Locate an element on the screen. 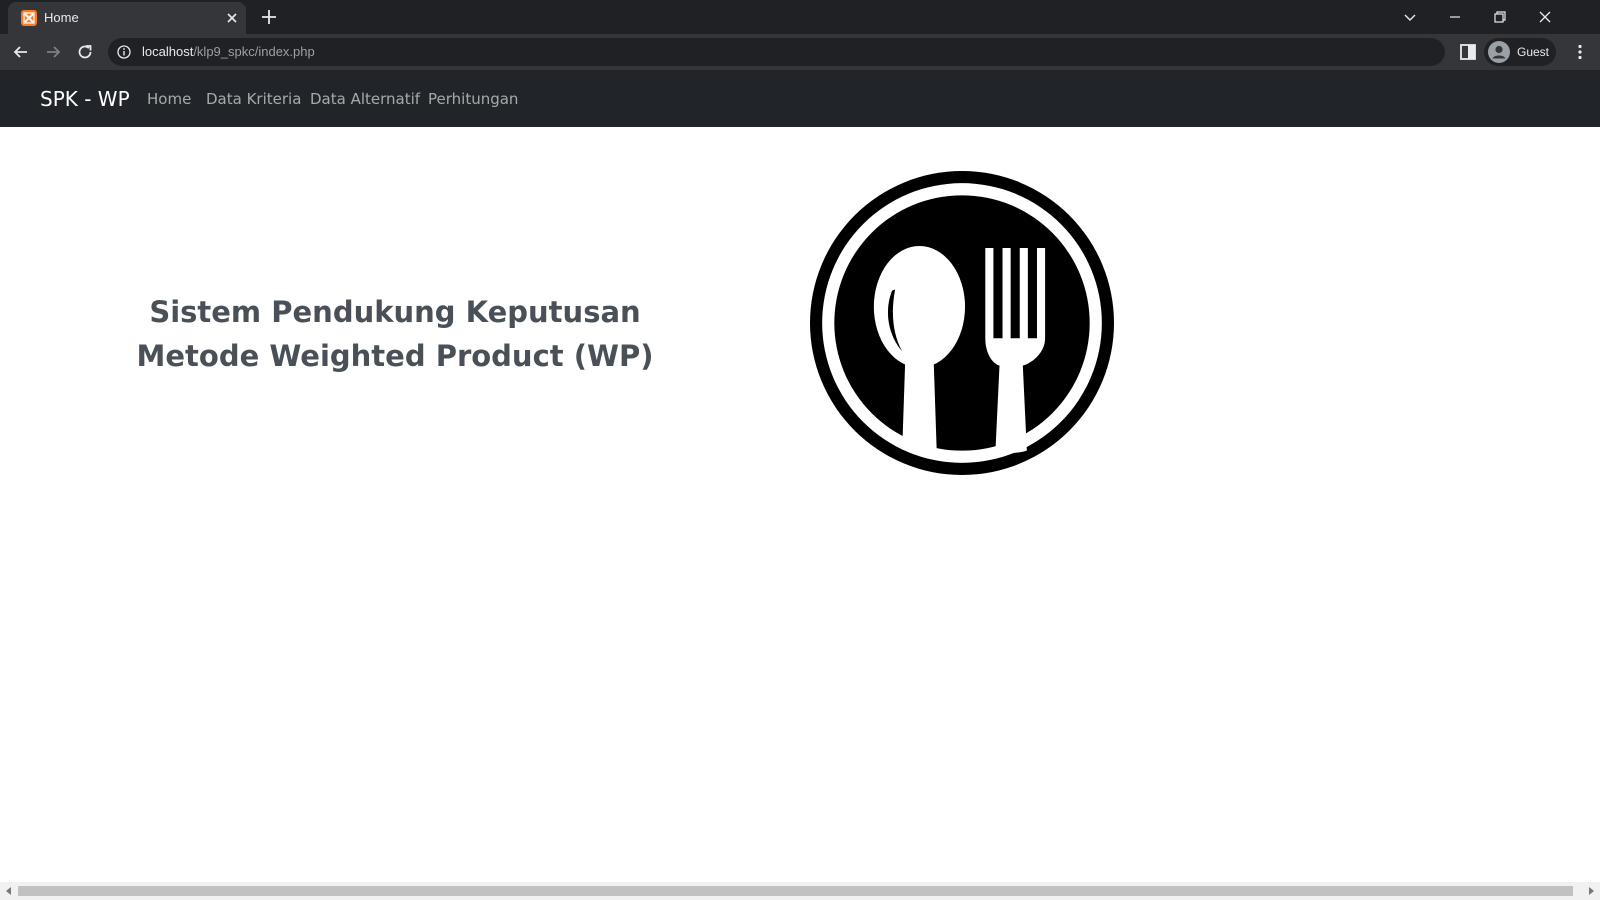 This screenshot has height=900, width=1600. back-arrow-icon is located at coordinates (21, 52).